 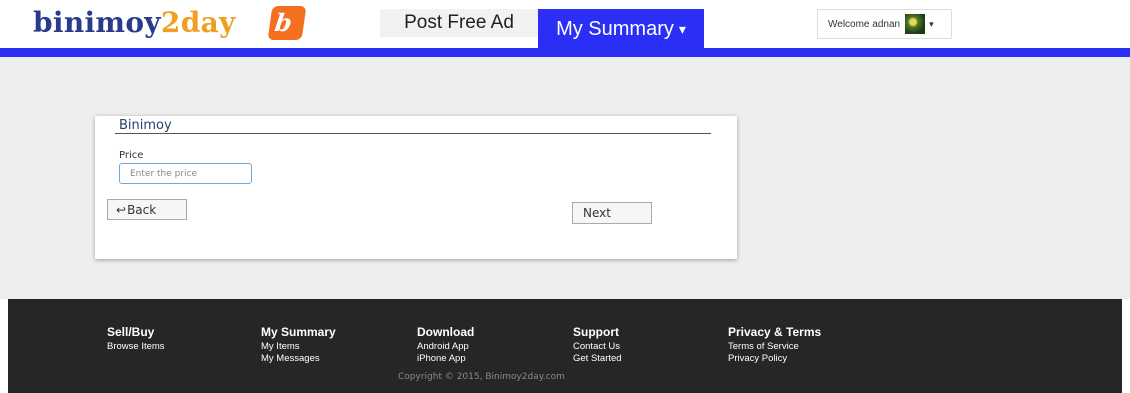 What do you see at coordinates (775, 332) in the screenshot?
I see `footer-heading: Privacy & Terms` at bounding box center [775, 332].